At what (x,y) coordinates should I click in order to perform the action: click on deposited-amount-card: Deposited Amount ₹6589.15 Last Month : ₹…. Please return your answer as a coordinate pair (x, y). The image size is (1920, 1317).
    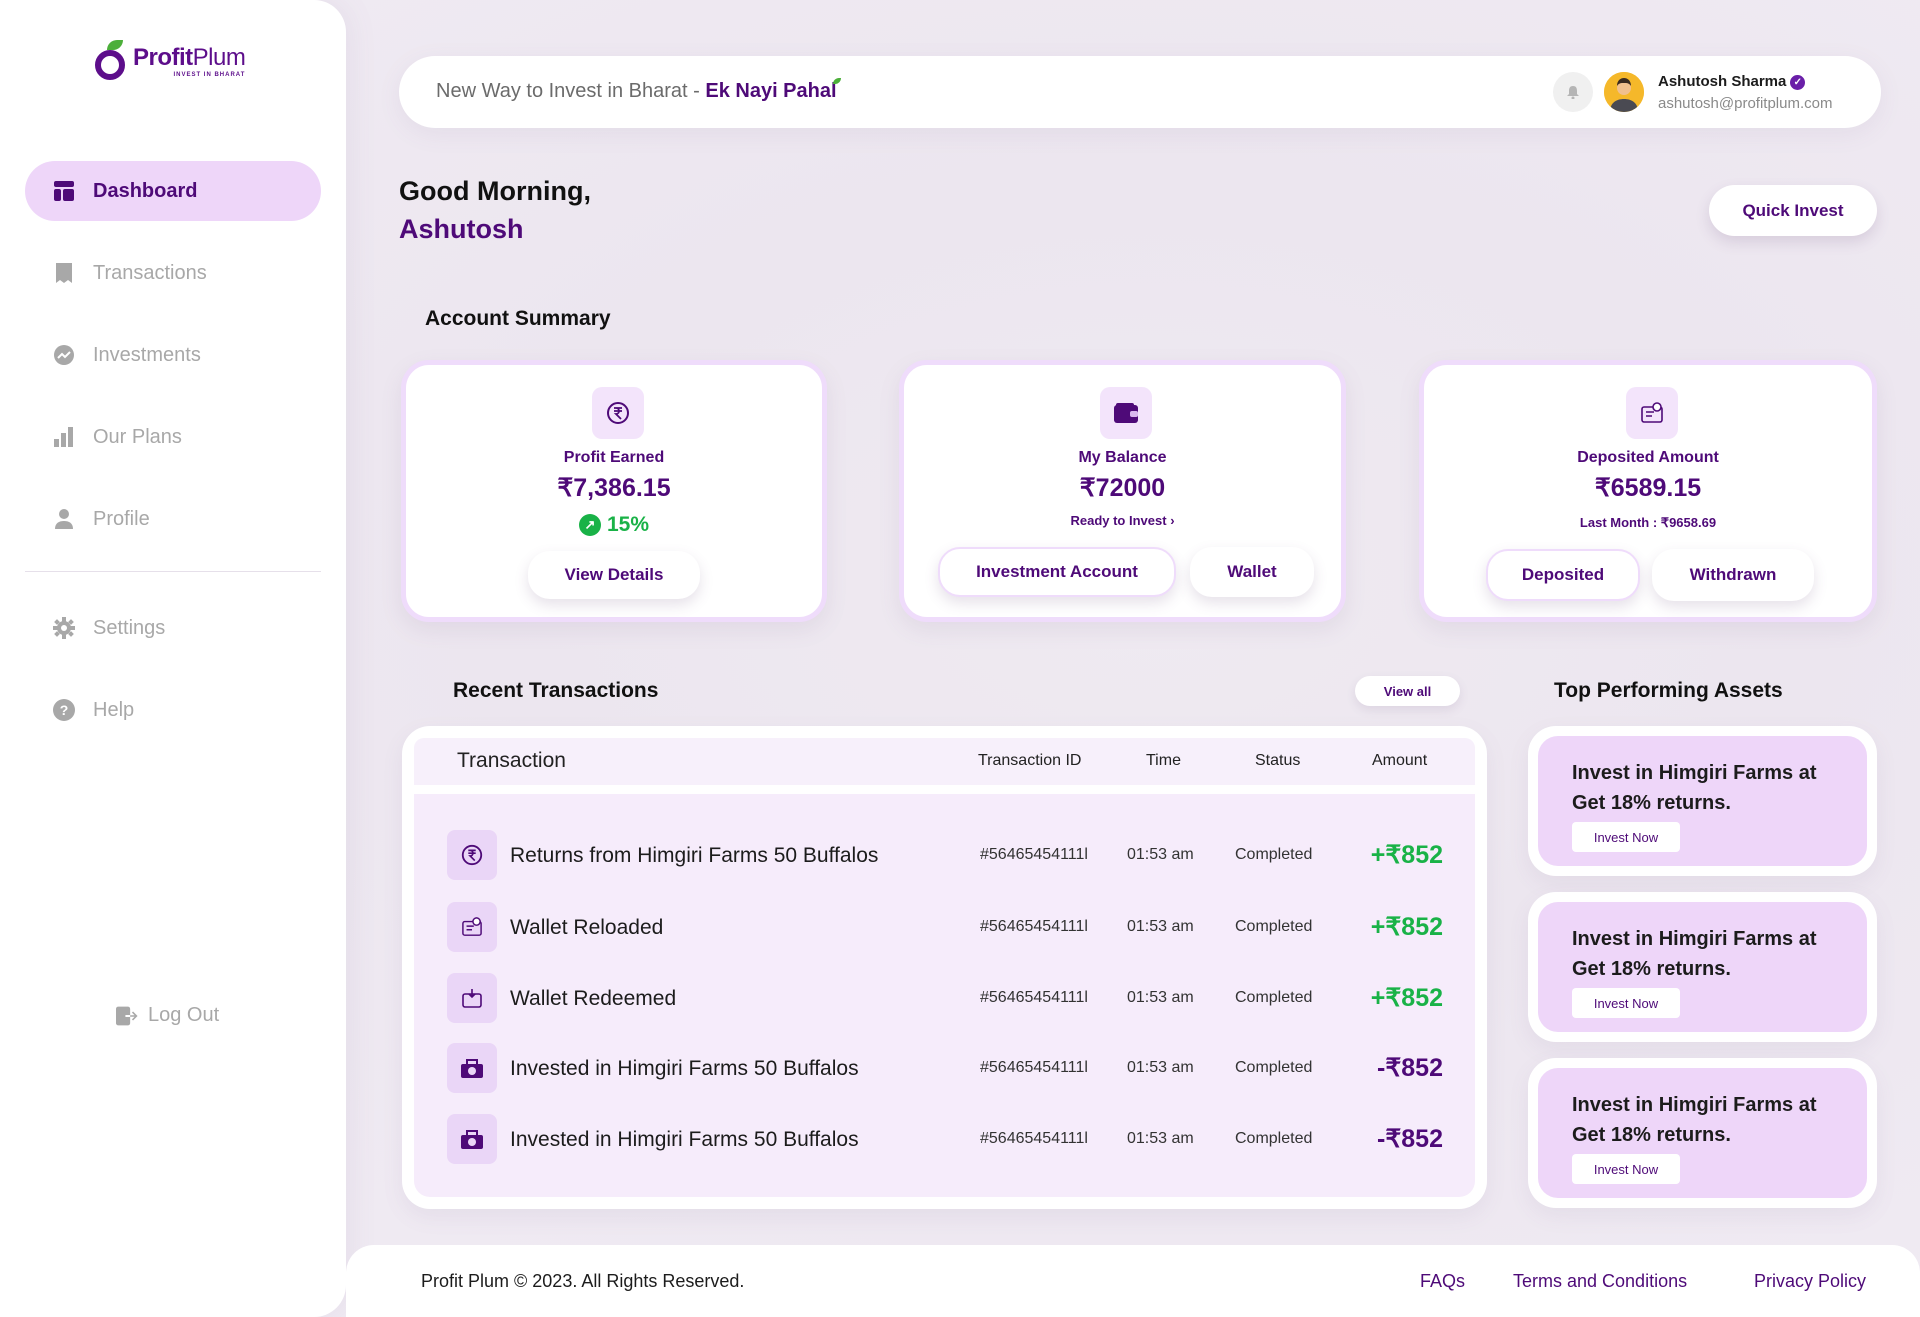
    Looking at the image, I should click on (1648, 491).